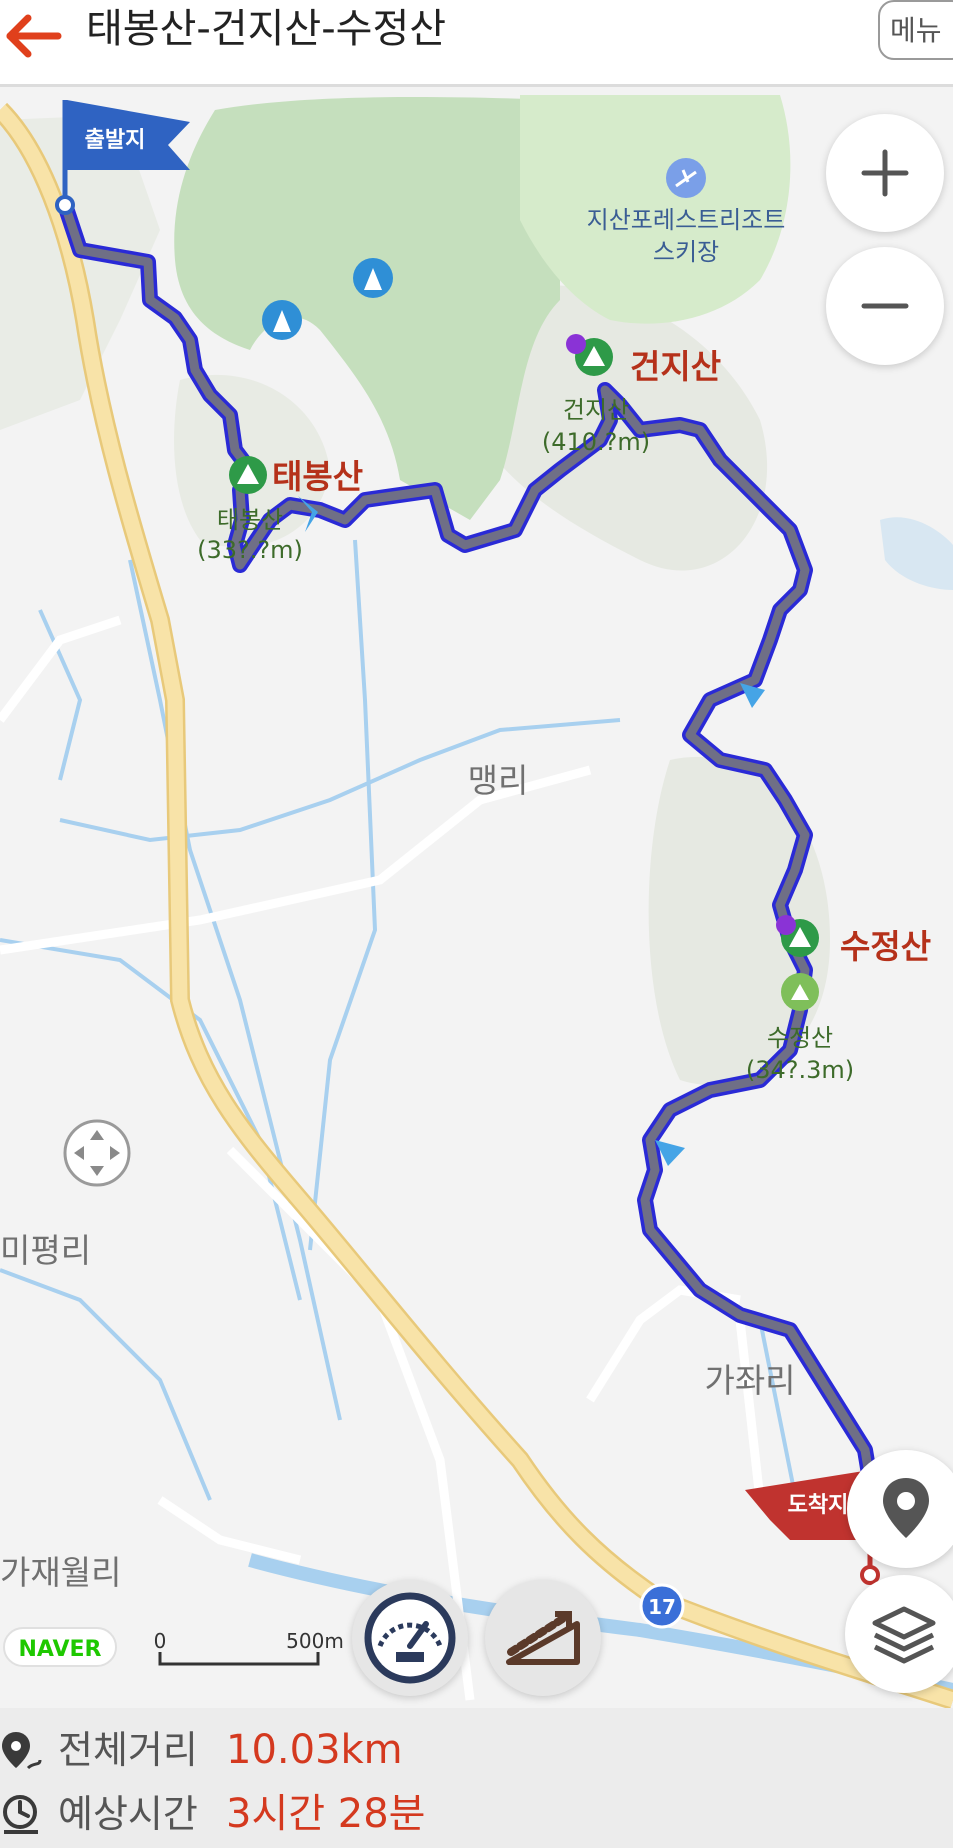  I want to click on village-name: 맹리, so click(498, 780).